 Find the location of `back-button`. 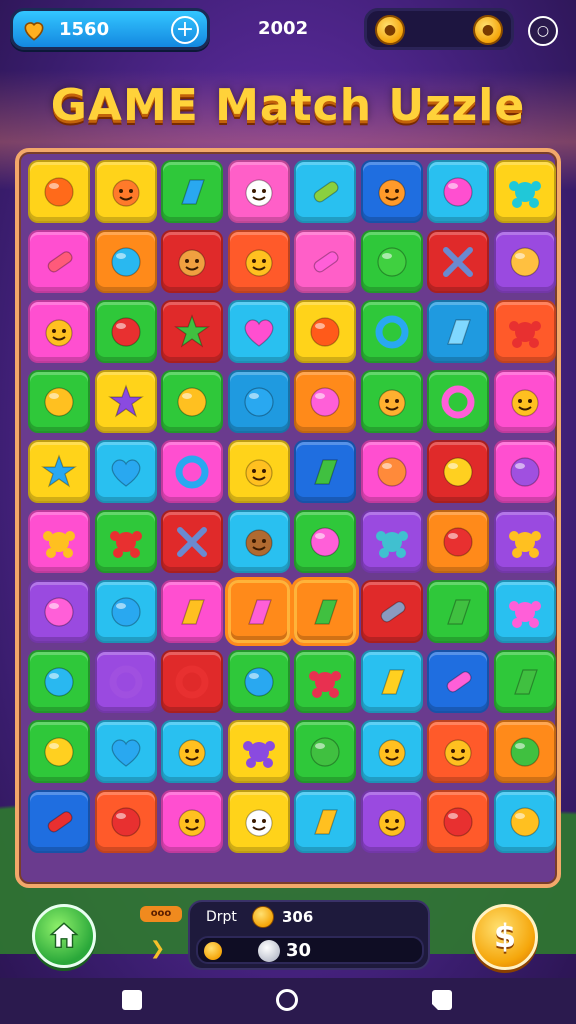

back-button is located at coordinates (442, 1000).